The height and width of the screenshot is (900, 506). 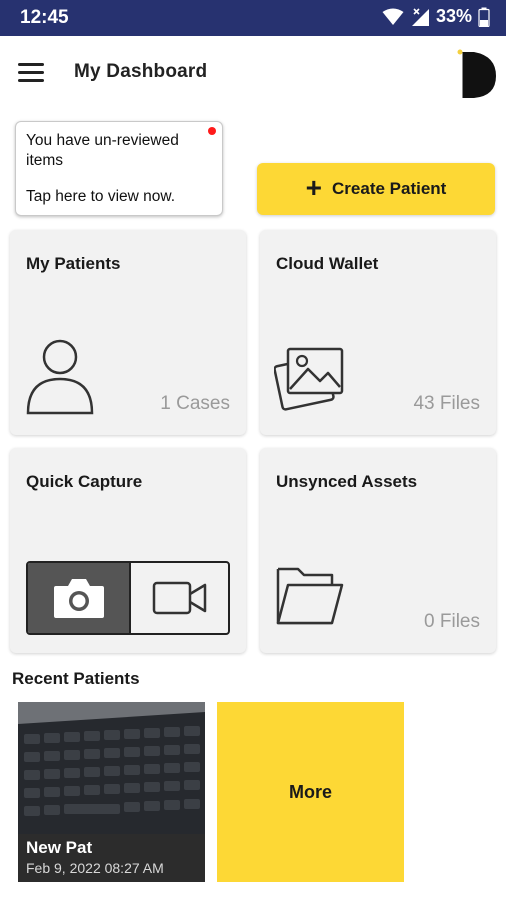 I want to click on notification-dot, so click(x=212, y=131).